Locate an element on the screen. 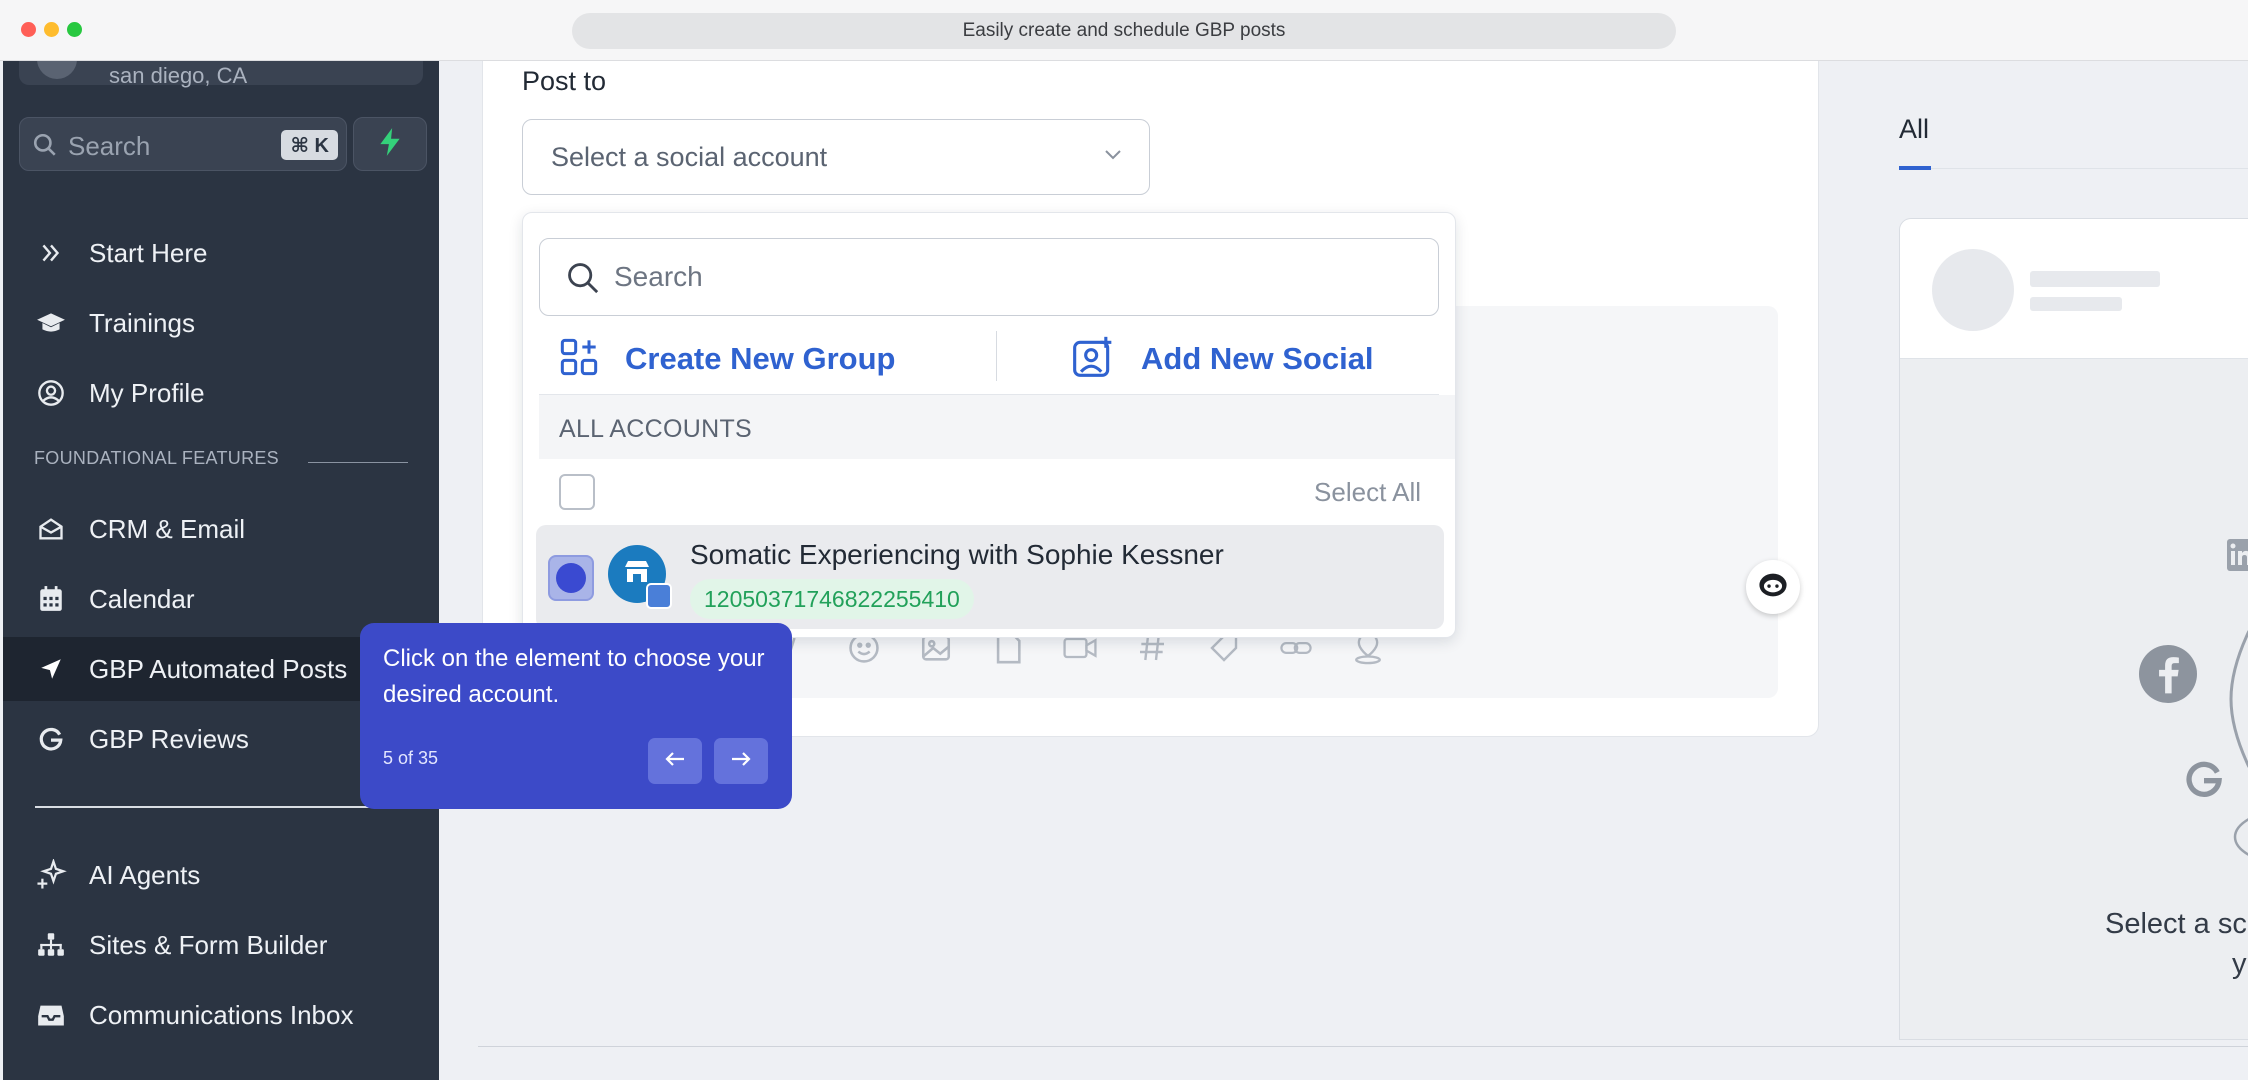 This screenshot has width=2248, height=1080. calendar-icon is located at coordinates (51, 599).